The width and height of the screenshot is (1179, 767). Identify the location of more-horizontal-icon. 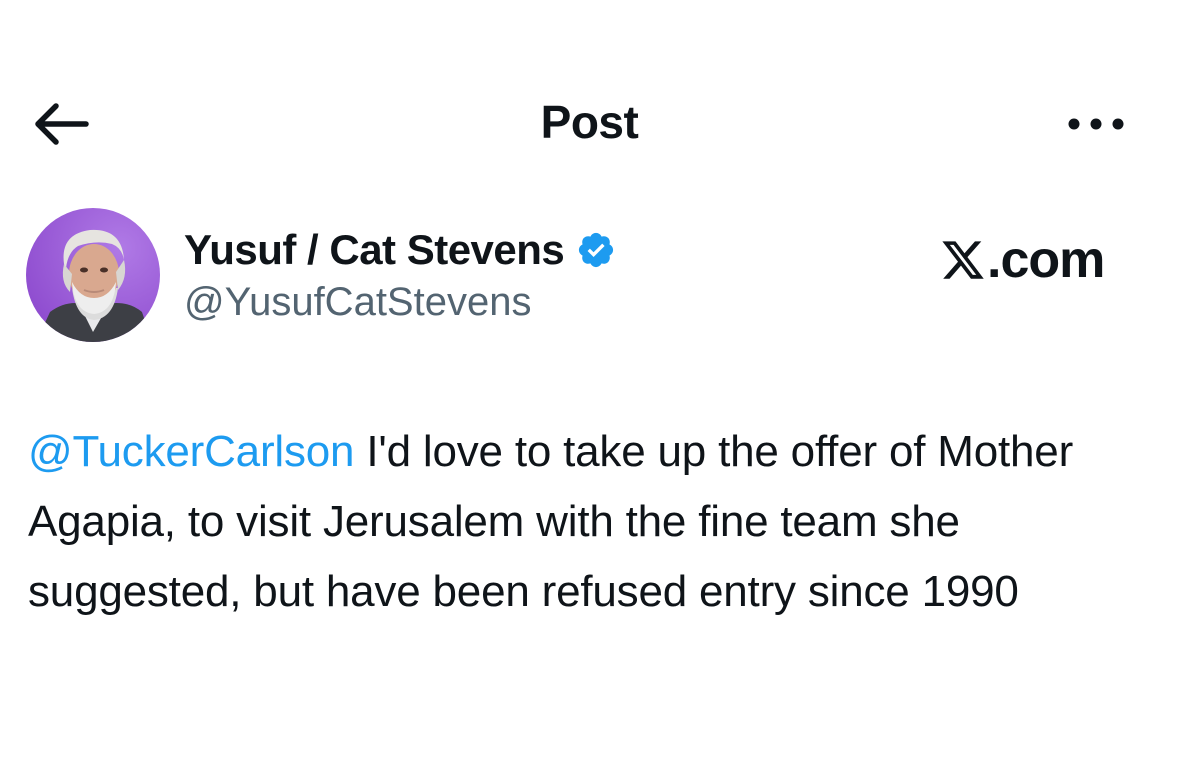
(1096, 124).